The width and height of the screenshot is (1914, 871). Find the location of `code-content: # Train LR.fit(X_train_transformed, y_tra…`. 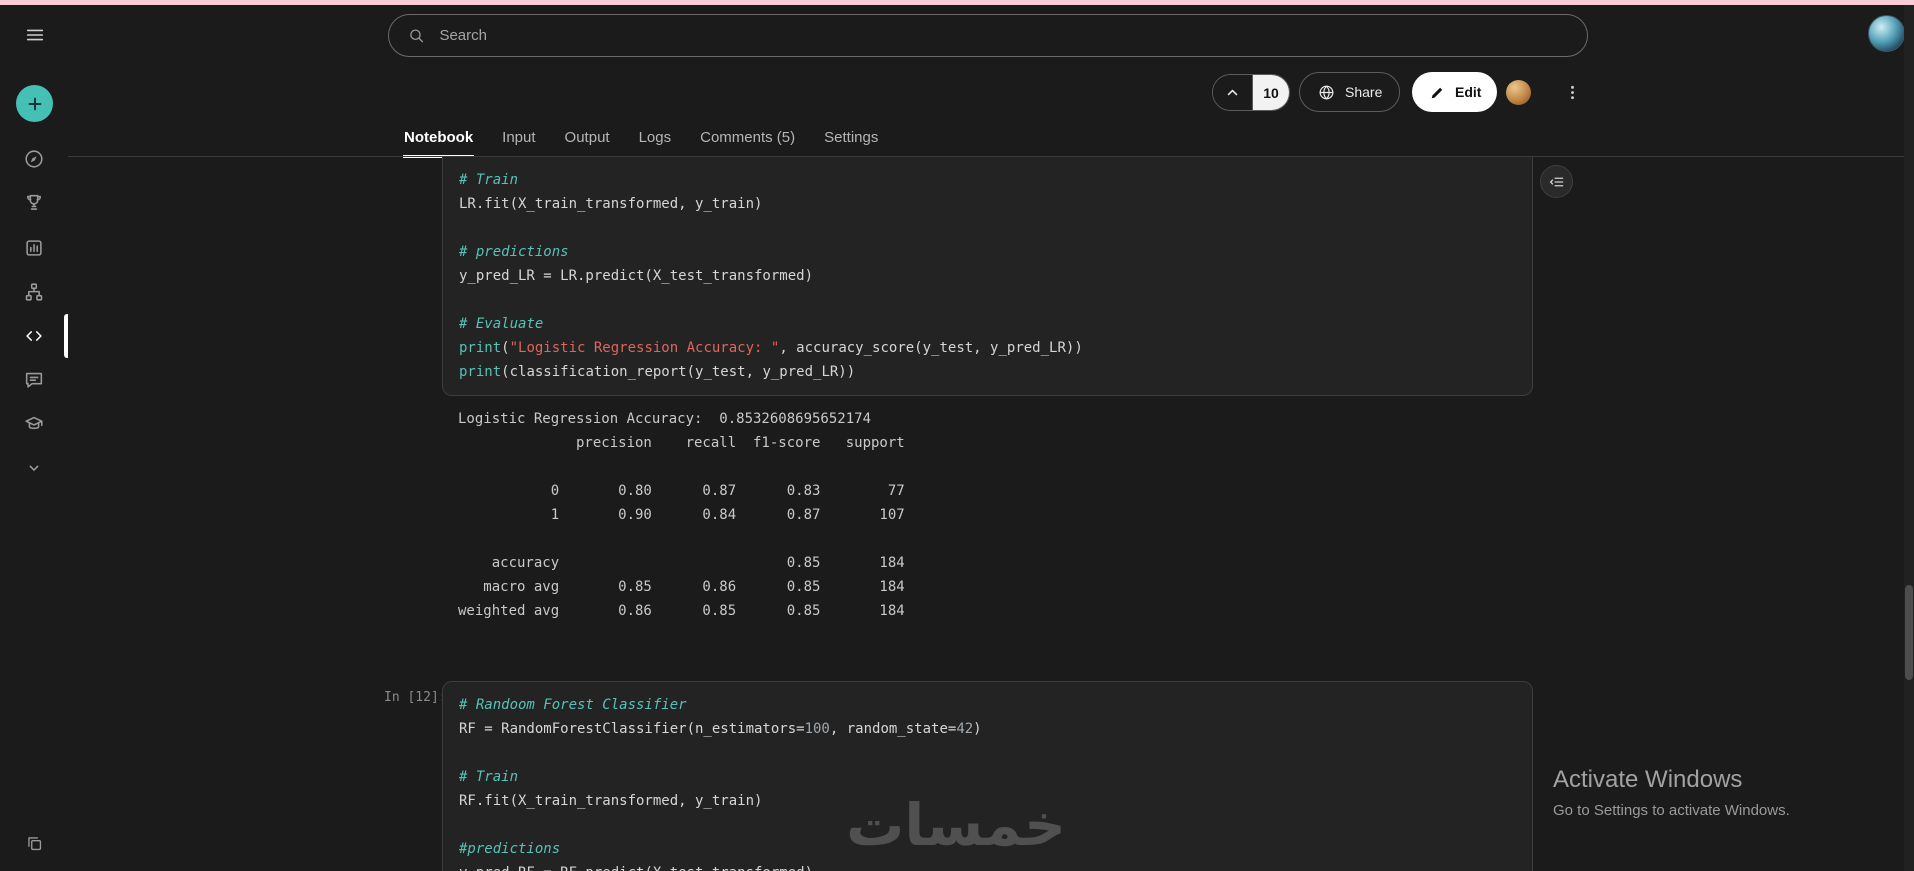

code-content: # Train LR.fit(X_train_transformed, y_tra… is located at coordinates (771, 276).